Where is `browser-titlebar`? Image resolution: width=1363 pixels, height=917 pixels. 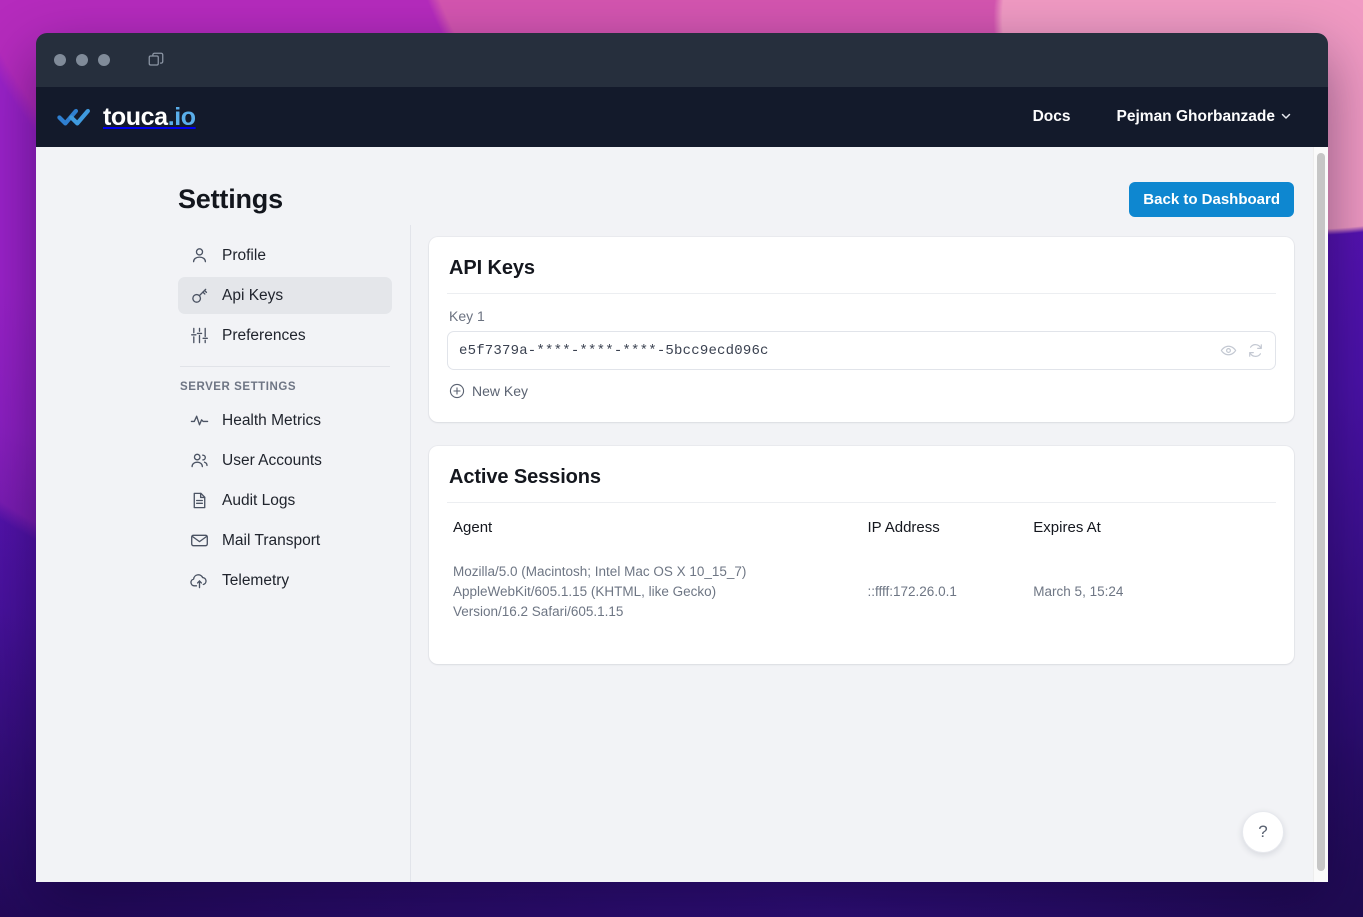
browser-titlebar is located at coordinates (682, 60).